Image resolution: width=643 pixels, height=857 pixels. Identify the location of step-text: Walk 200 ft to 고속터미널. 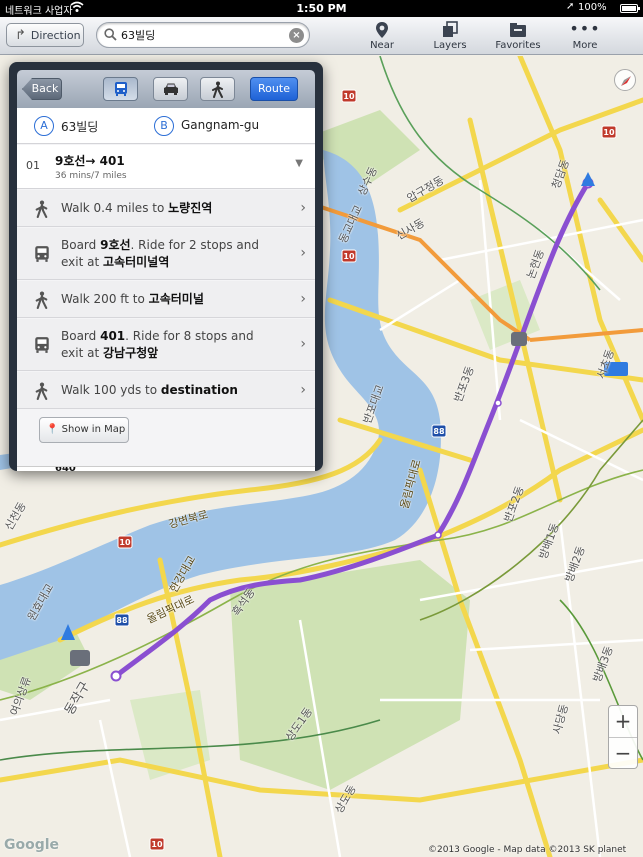
(132, 299).